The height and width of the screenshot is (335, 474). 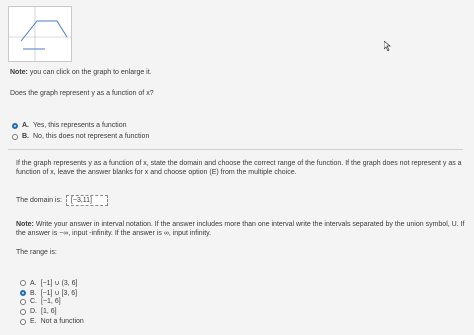 I want to click on option-label: No, this does not represent a function, so click(x=91, y=136).